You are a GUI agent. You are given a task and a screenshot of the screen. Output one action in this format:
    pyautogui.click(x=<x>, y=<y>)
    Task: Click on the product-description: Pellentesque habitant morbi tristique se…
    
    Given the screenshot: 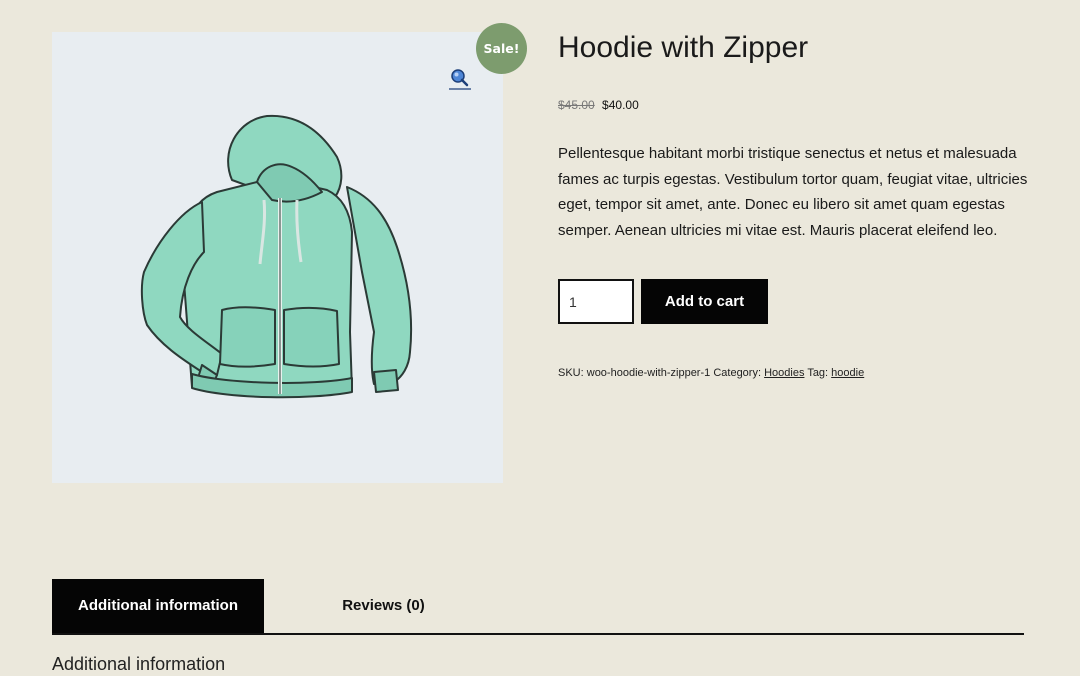 What is the action you would take?
    pyautogui.click(x=793, y=192)
    